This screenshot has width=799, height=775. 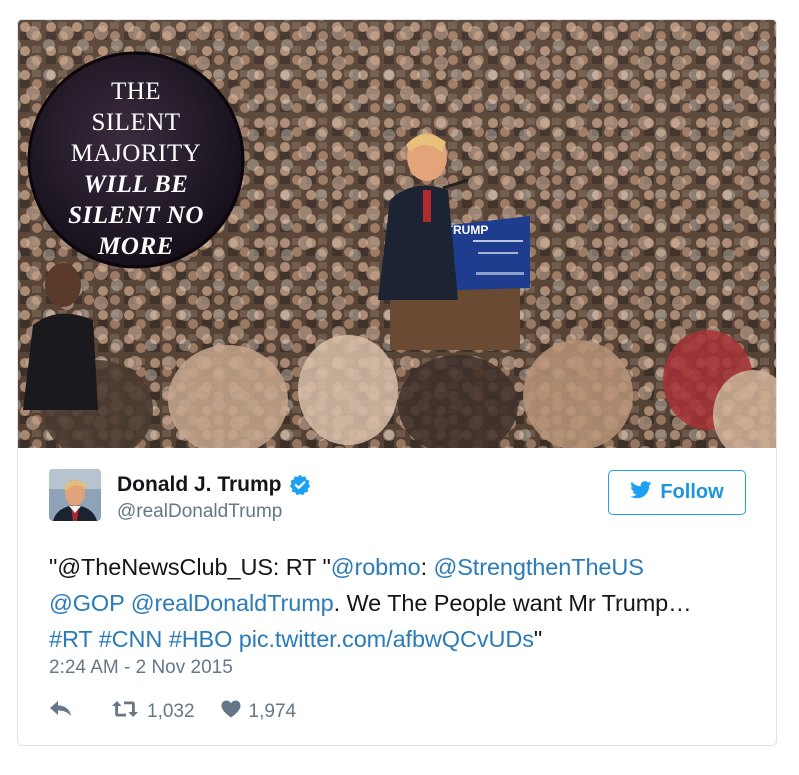 What do you see at coordinates (190, 567) in the screenshot?
I see `tweet-text-segment: "@TheNewsClub_US: RT "` at bounding box center [190, 567].